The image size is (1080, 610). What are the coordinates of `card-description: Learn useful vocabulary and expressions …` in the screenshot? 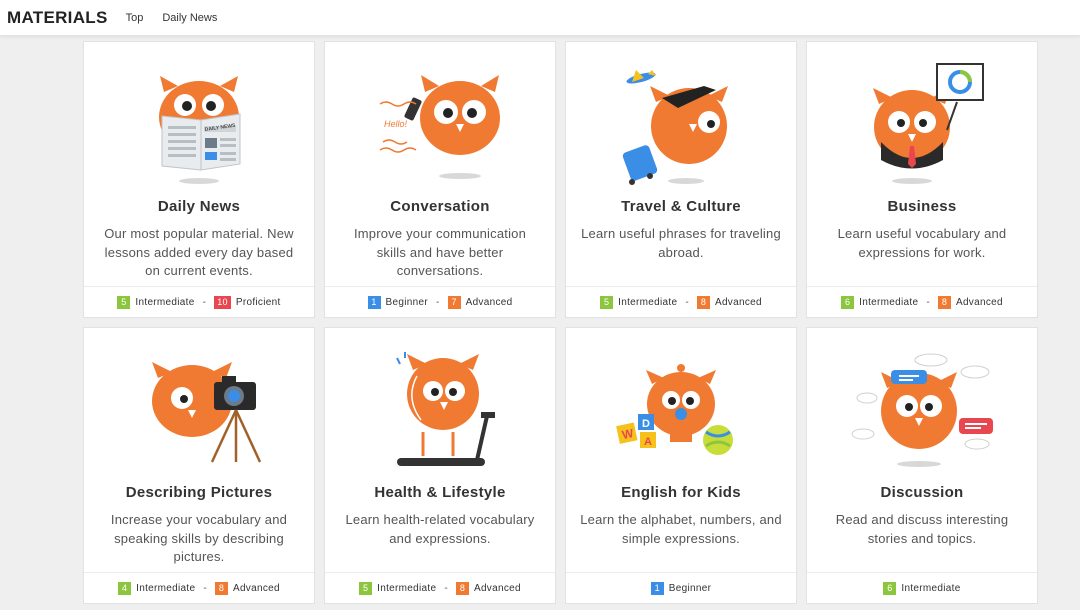 It's located at (922, 243).